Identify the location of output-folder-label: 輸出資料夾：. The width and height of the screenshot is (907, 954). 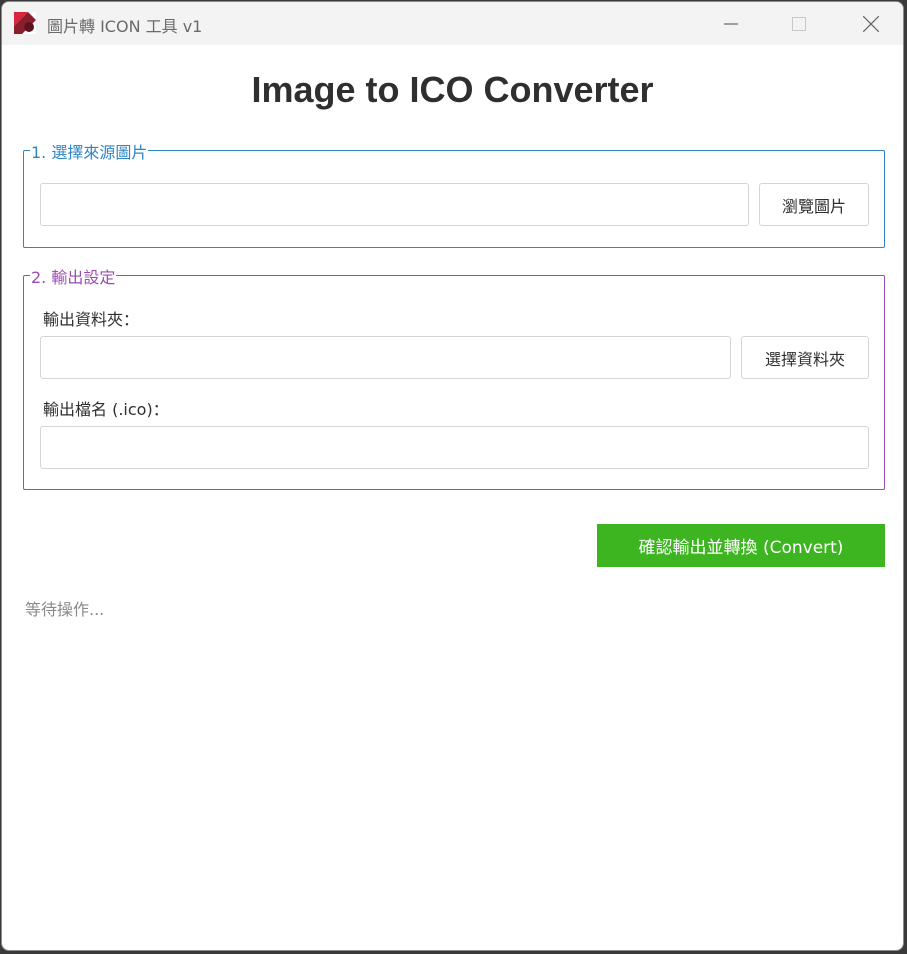
(91, 319).